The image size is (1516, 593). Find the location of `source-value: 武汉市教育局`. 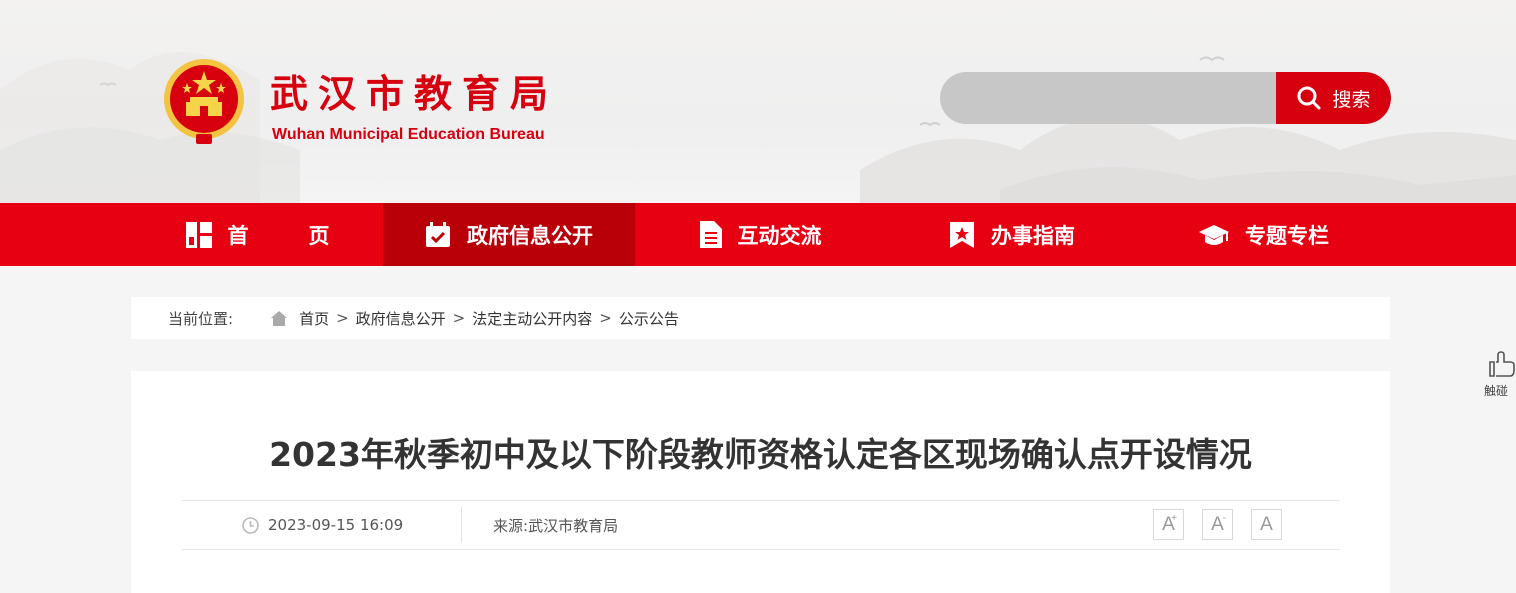

source-value: 武汉市教育局 is located at coordinates (573, 525).